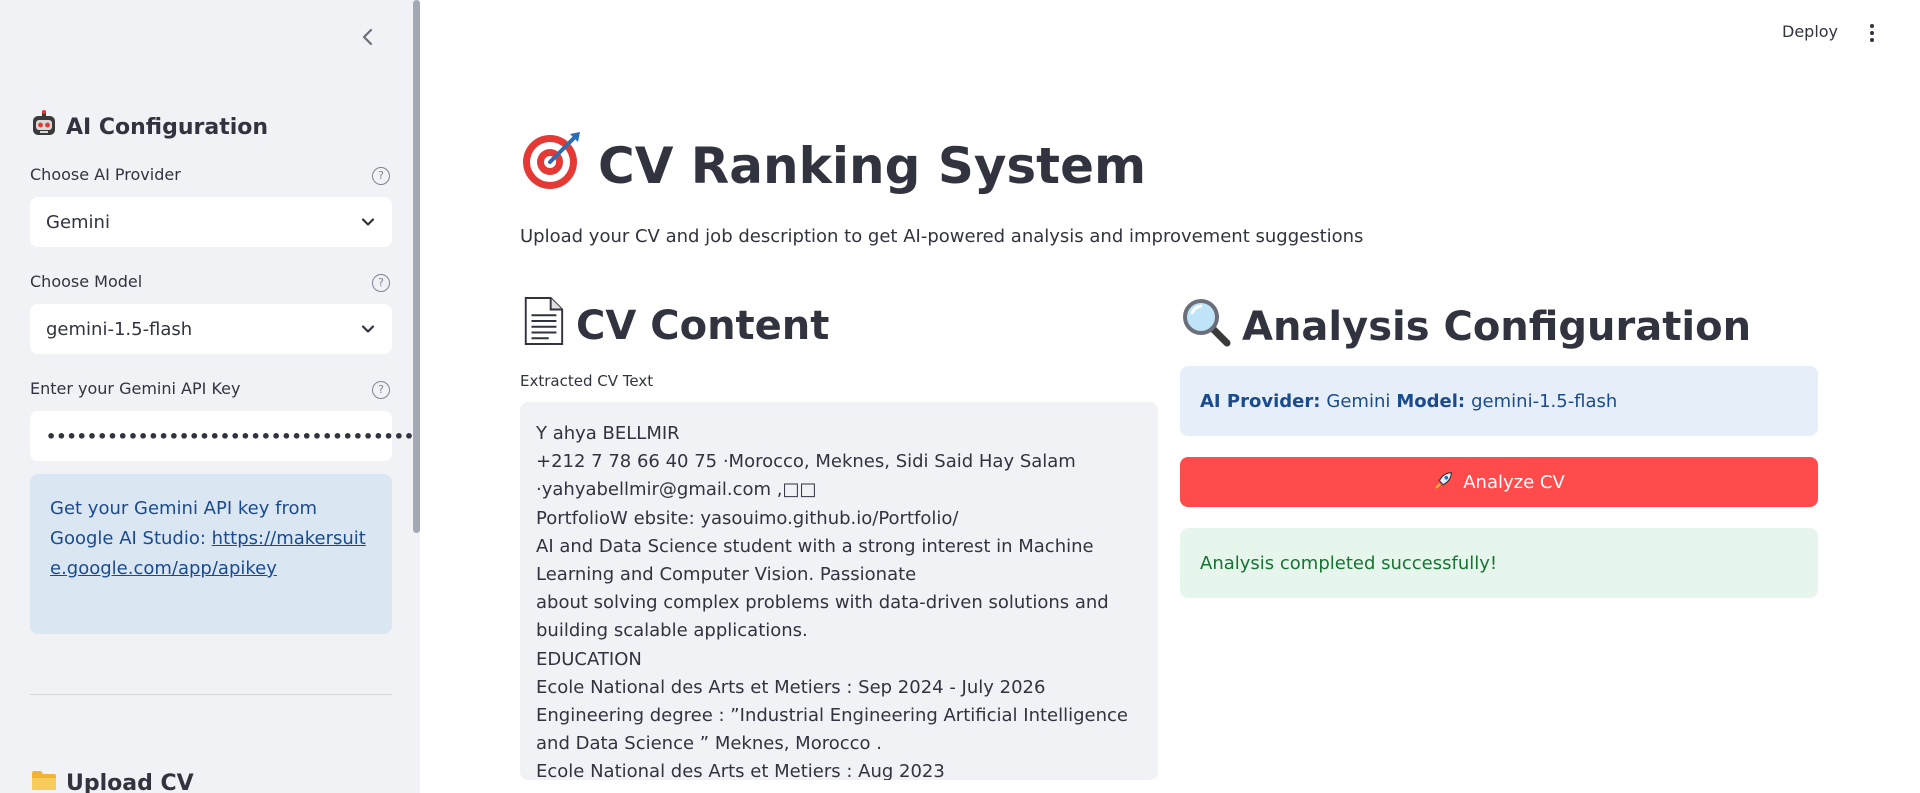  I want to click on provider-select: Gemini, so click(211, 222).